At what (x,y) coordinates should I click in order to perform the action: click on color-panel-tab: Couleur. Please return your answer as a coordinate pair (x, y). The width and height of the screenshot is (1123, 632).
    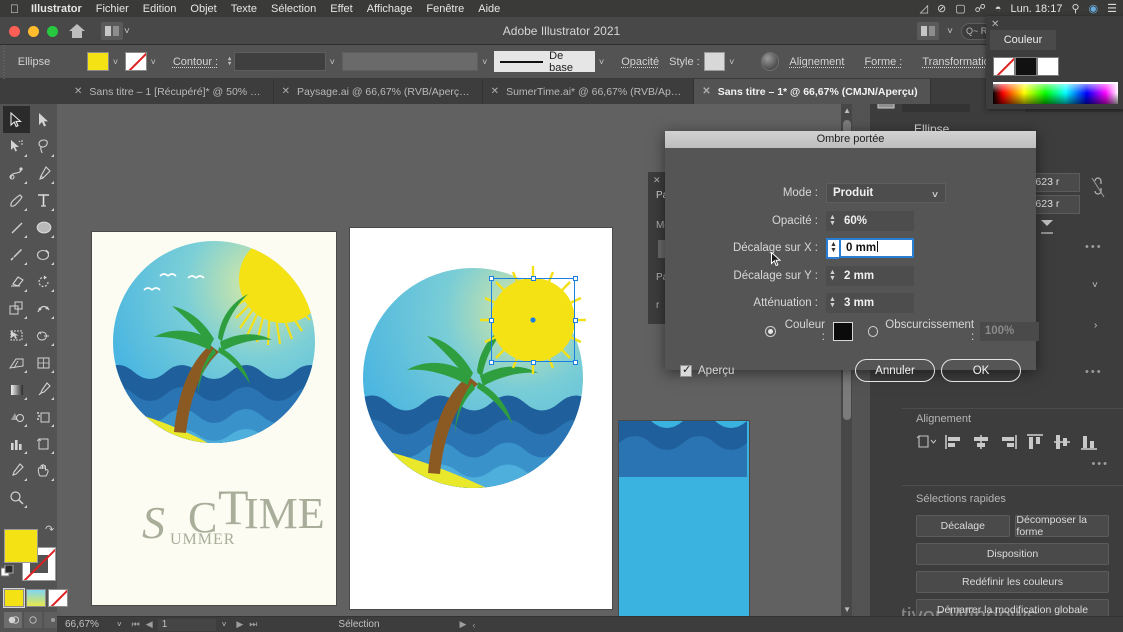
    Looking at the image, I should click on (1023, 40).